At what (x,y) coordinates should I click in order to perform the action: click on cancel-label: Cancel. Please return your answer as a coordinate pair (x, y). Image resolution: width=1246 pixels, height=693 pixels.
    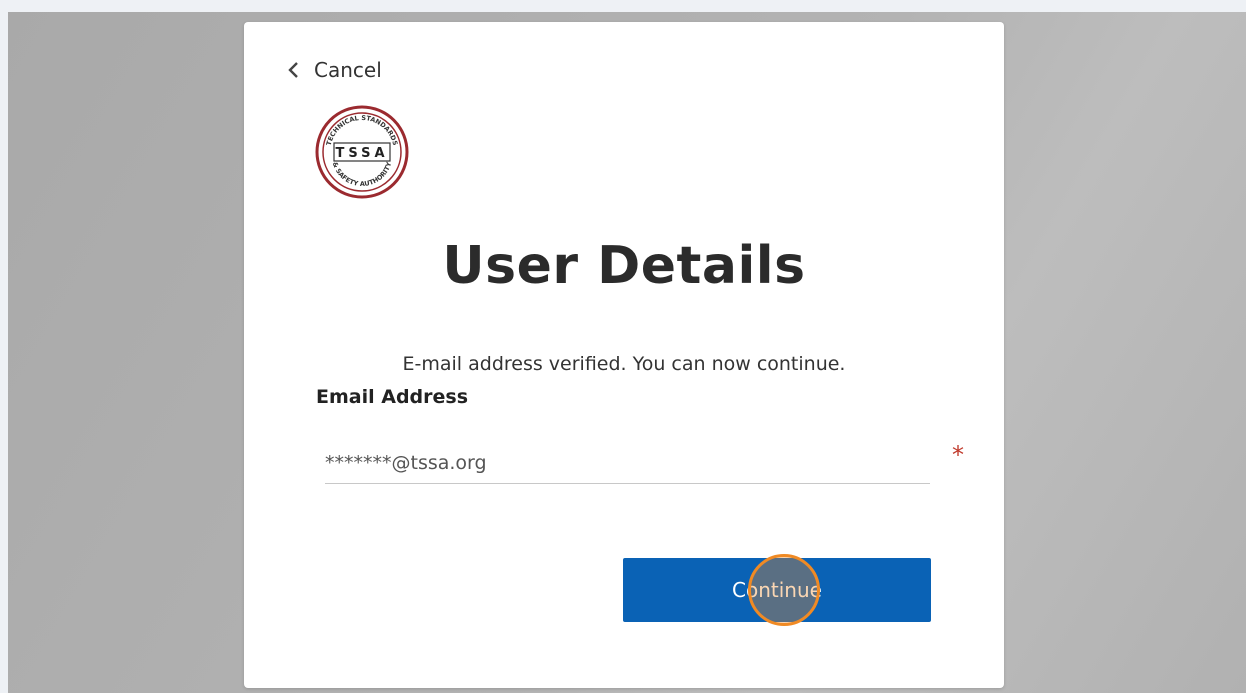
    Looking at the image, I should click on (348, 70).